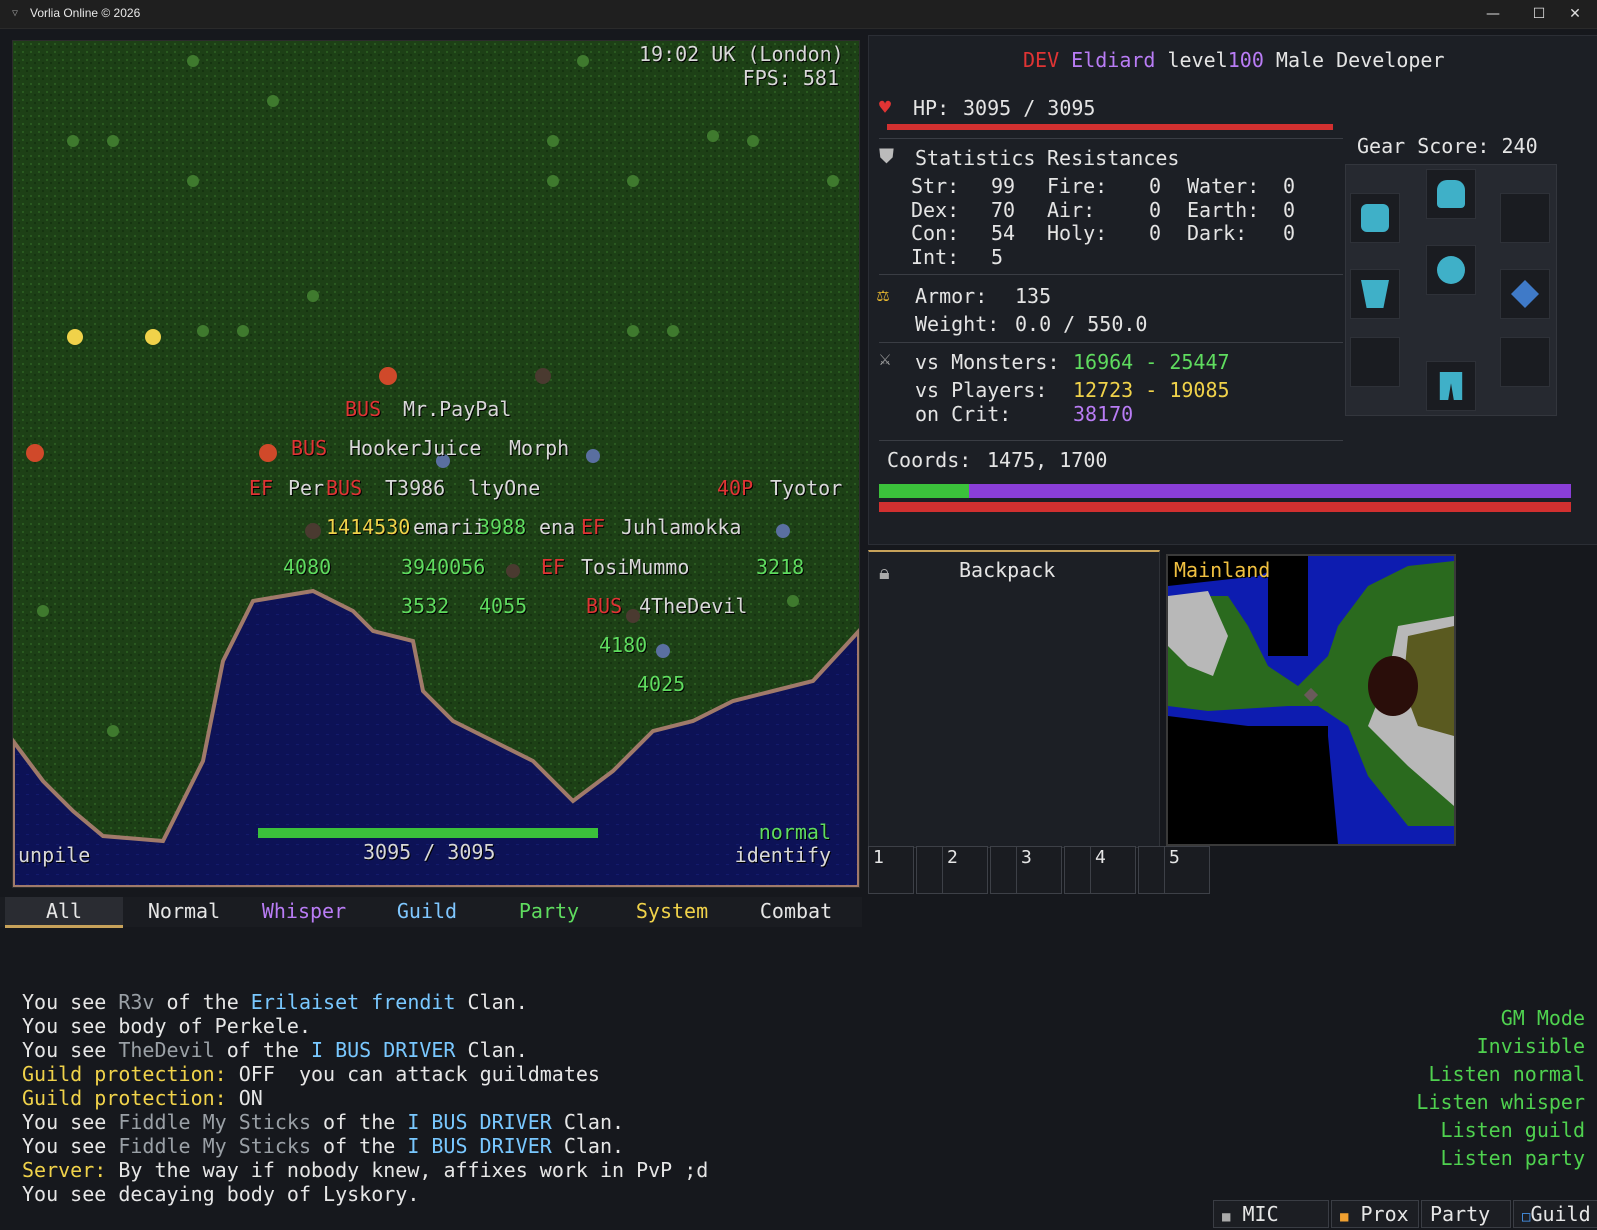 The image size is (1597, 1230). What do you see at coordinates (304, 911) in the screenshot?
I see `tab-whisper: Whisper` at bounding box center [304, 911].